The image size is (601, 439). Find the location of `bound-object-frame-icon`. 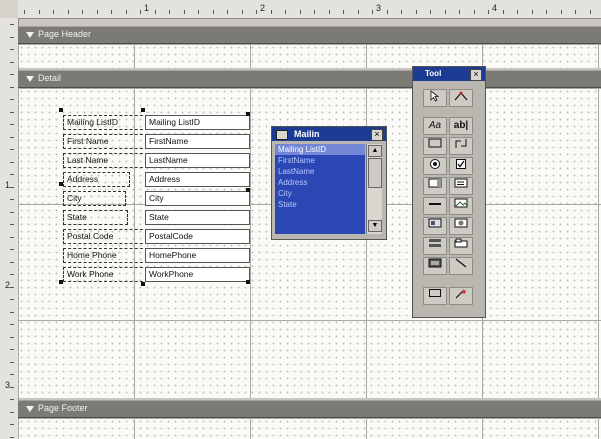

bound-object-frame-icon is located at coordinates (461, 226).